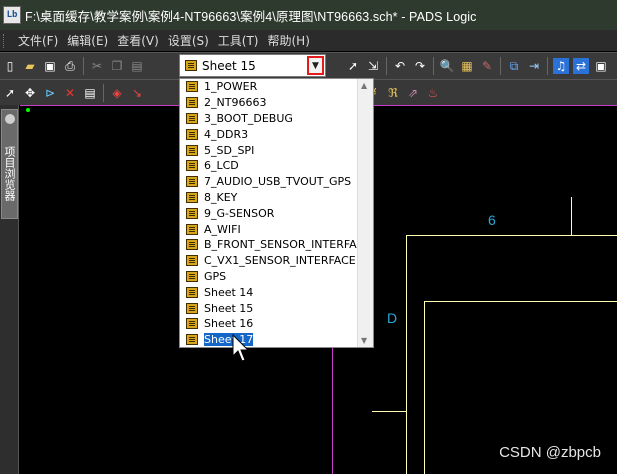  Describe the element at coordinates (289, 40) in the screenshot. I see `menu-help: 帮助(H)` at that location.